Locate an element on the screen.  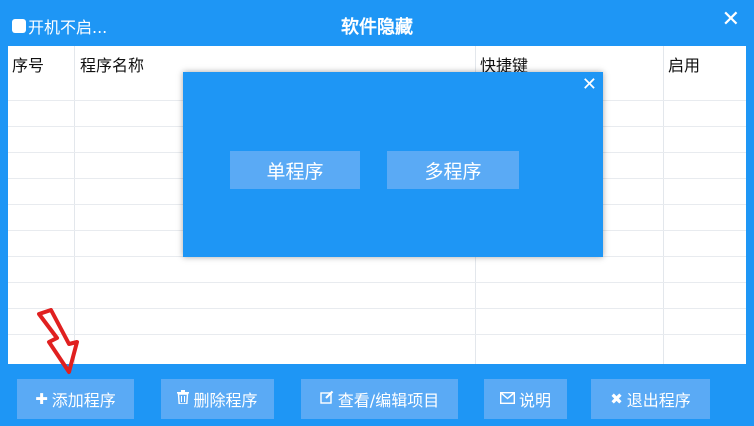
trash-icon-svg is located at coordinates (183, 397).